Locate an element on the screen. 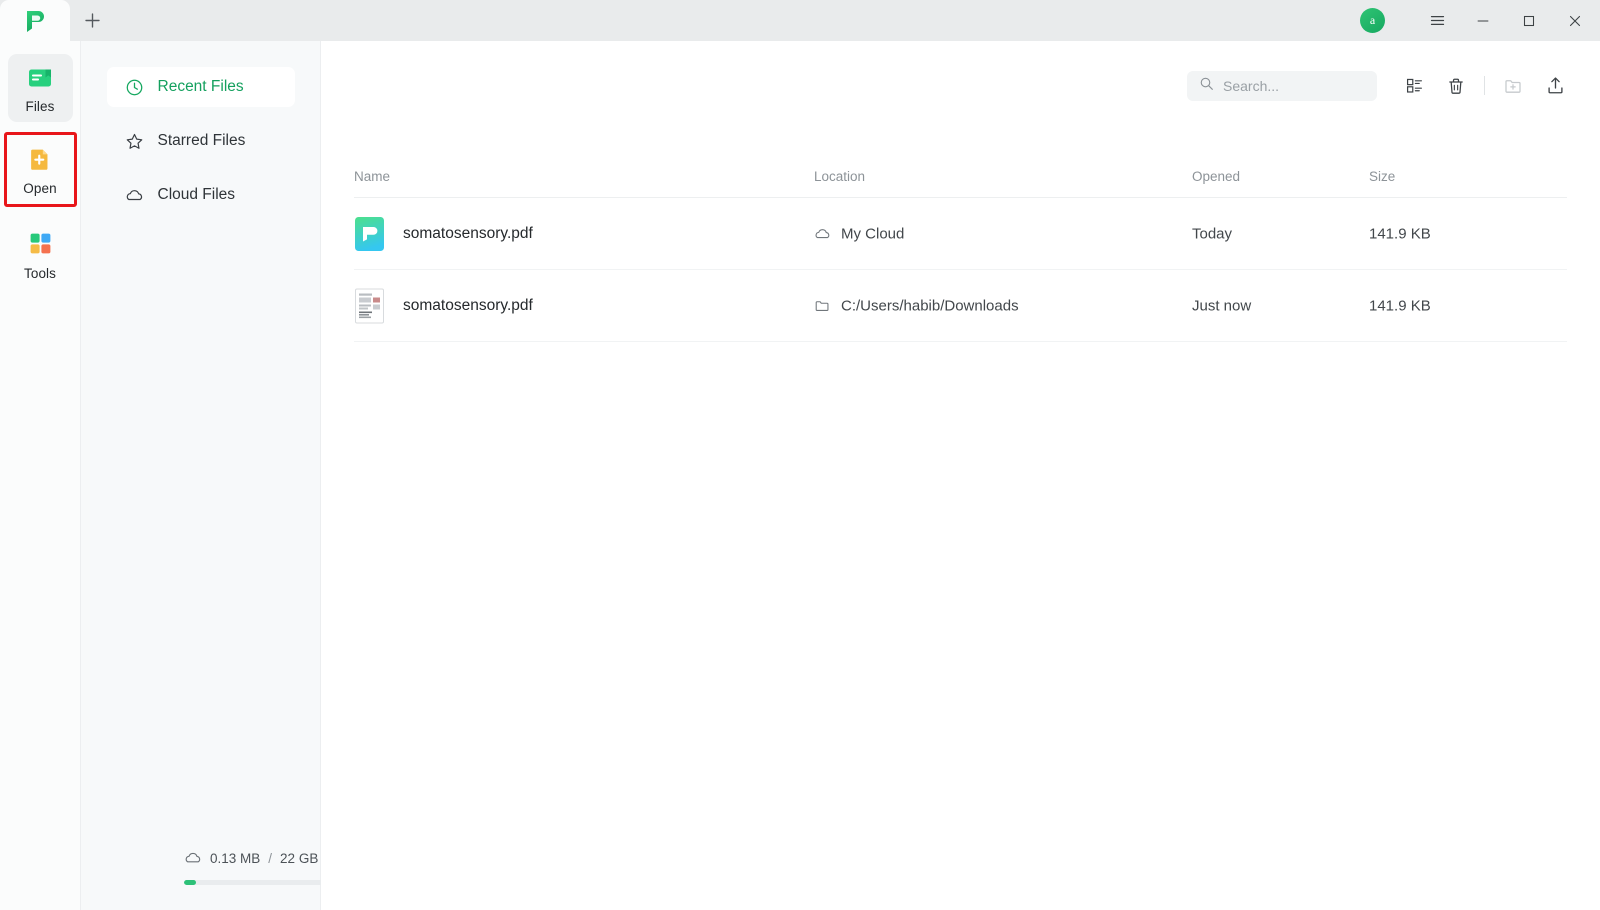 The image size is (1600, 910). column-header-opened: Opened is located at coordinates (1216, 176).